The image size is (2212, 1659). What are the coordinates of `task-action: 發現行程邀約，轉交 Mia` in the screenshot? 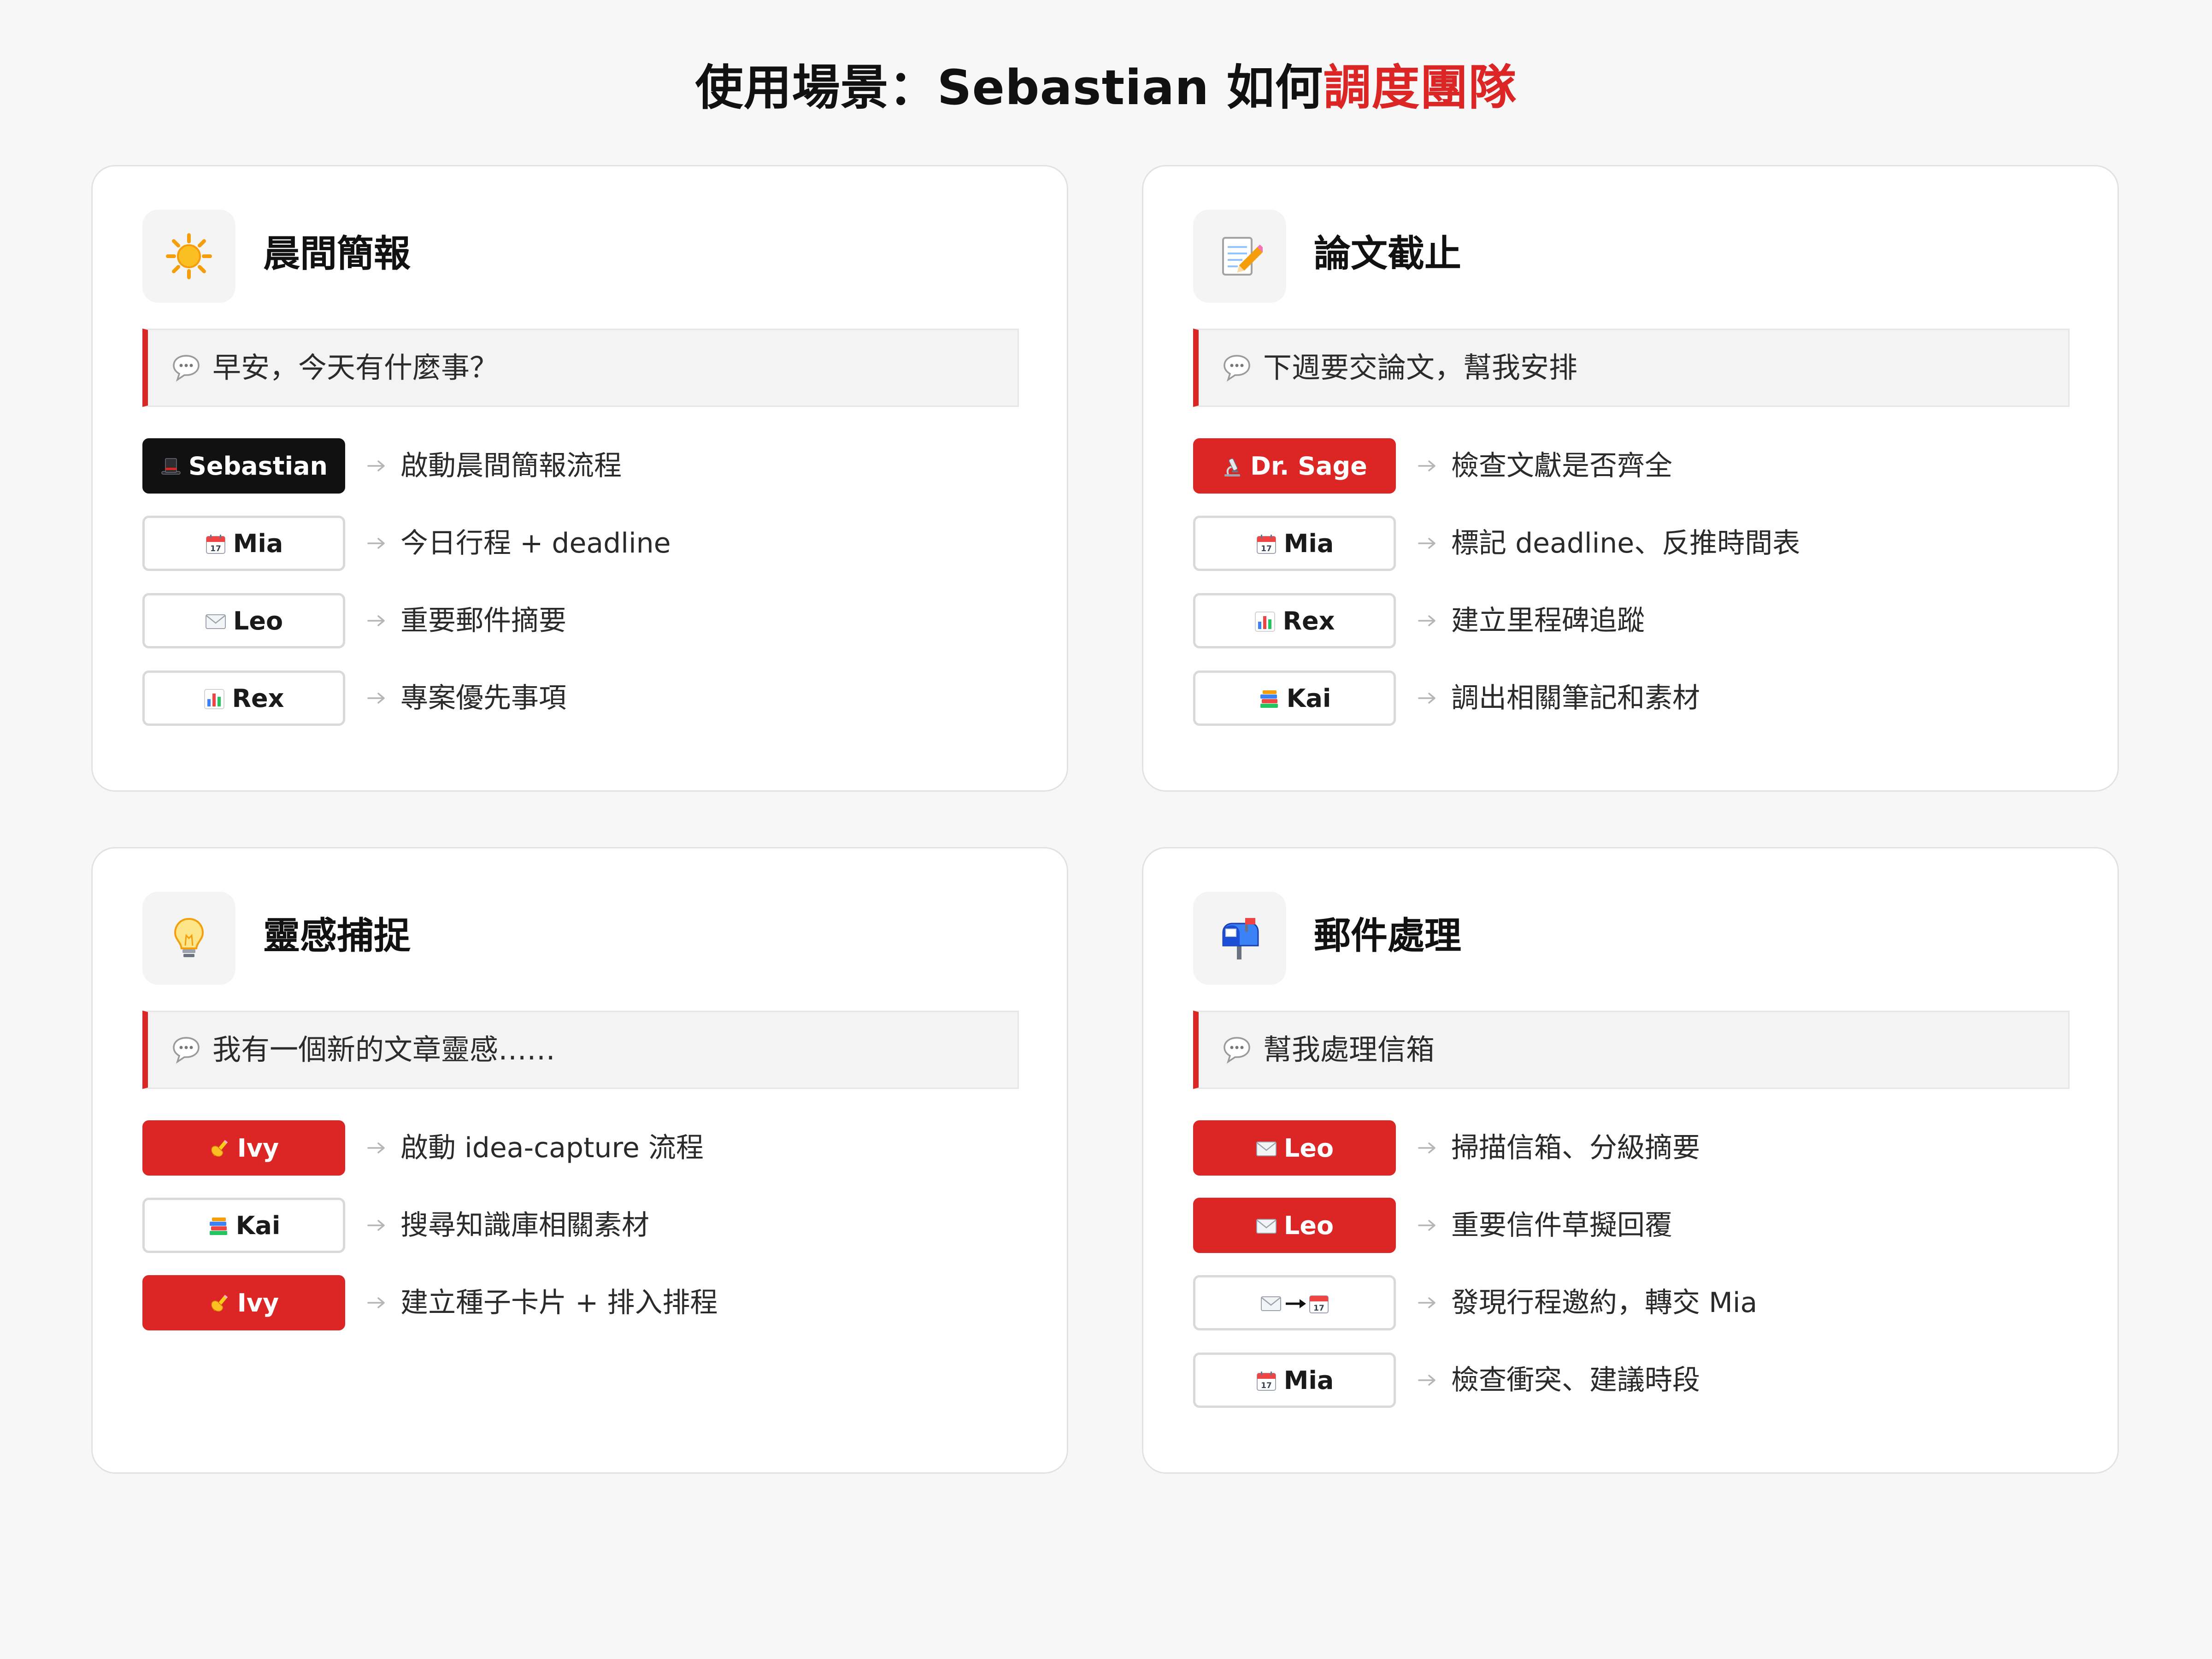 It's located at (1604, 1303).